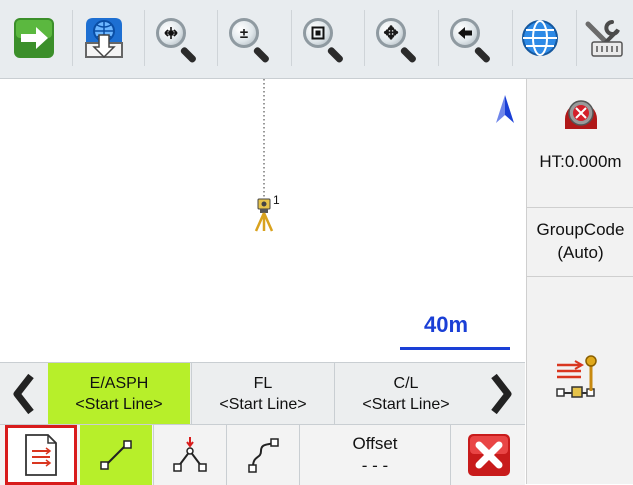 The height and width of the screenshot is (485, 633). I want to click on group-code-button: GroupCode (Auto), so click(580, 242).